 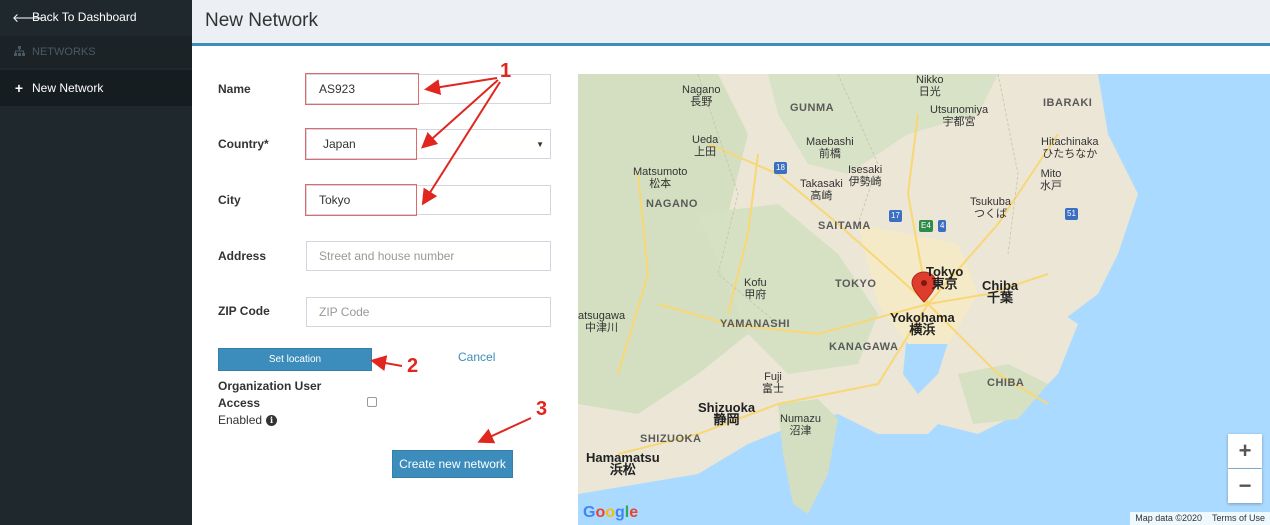 What do you see at coordinates (64, 52) in the screenshot?
I see `networks-section-label: NETWORKS` at bounding box center [64, 52].